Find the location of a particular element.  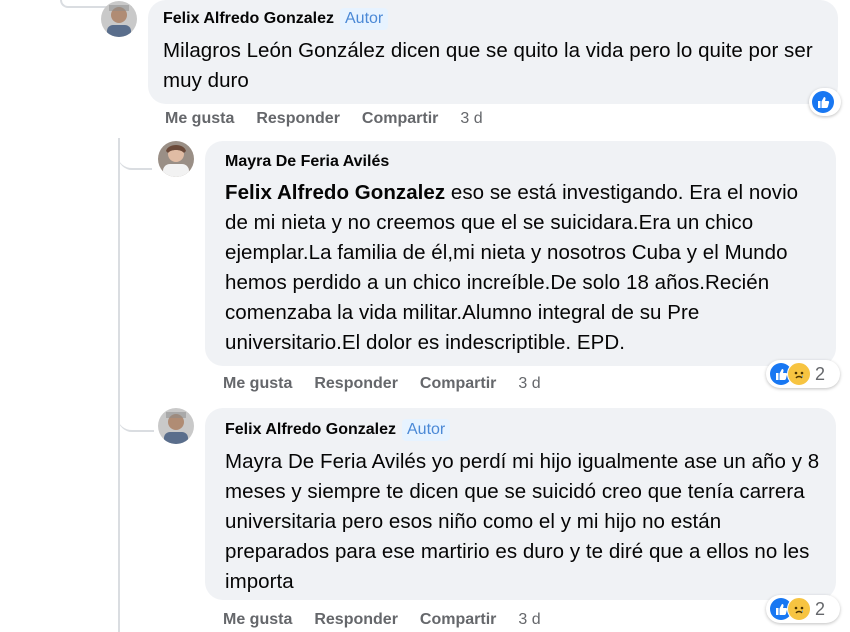

like-icon is located at coordinates (823, 102).